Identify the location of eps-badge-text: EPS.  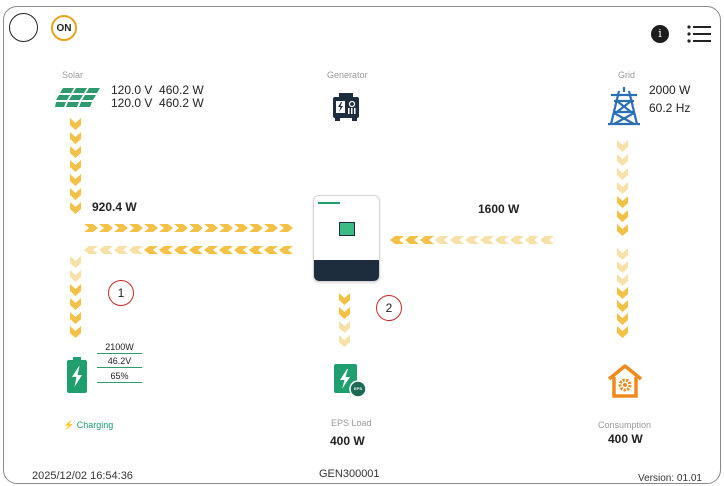
(357, 388).